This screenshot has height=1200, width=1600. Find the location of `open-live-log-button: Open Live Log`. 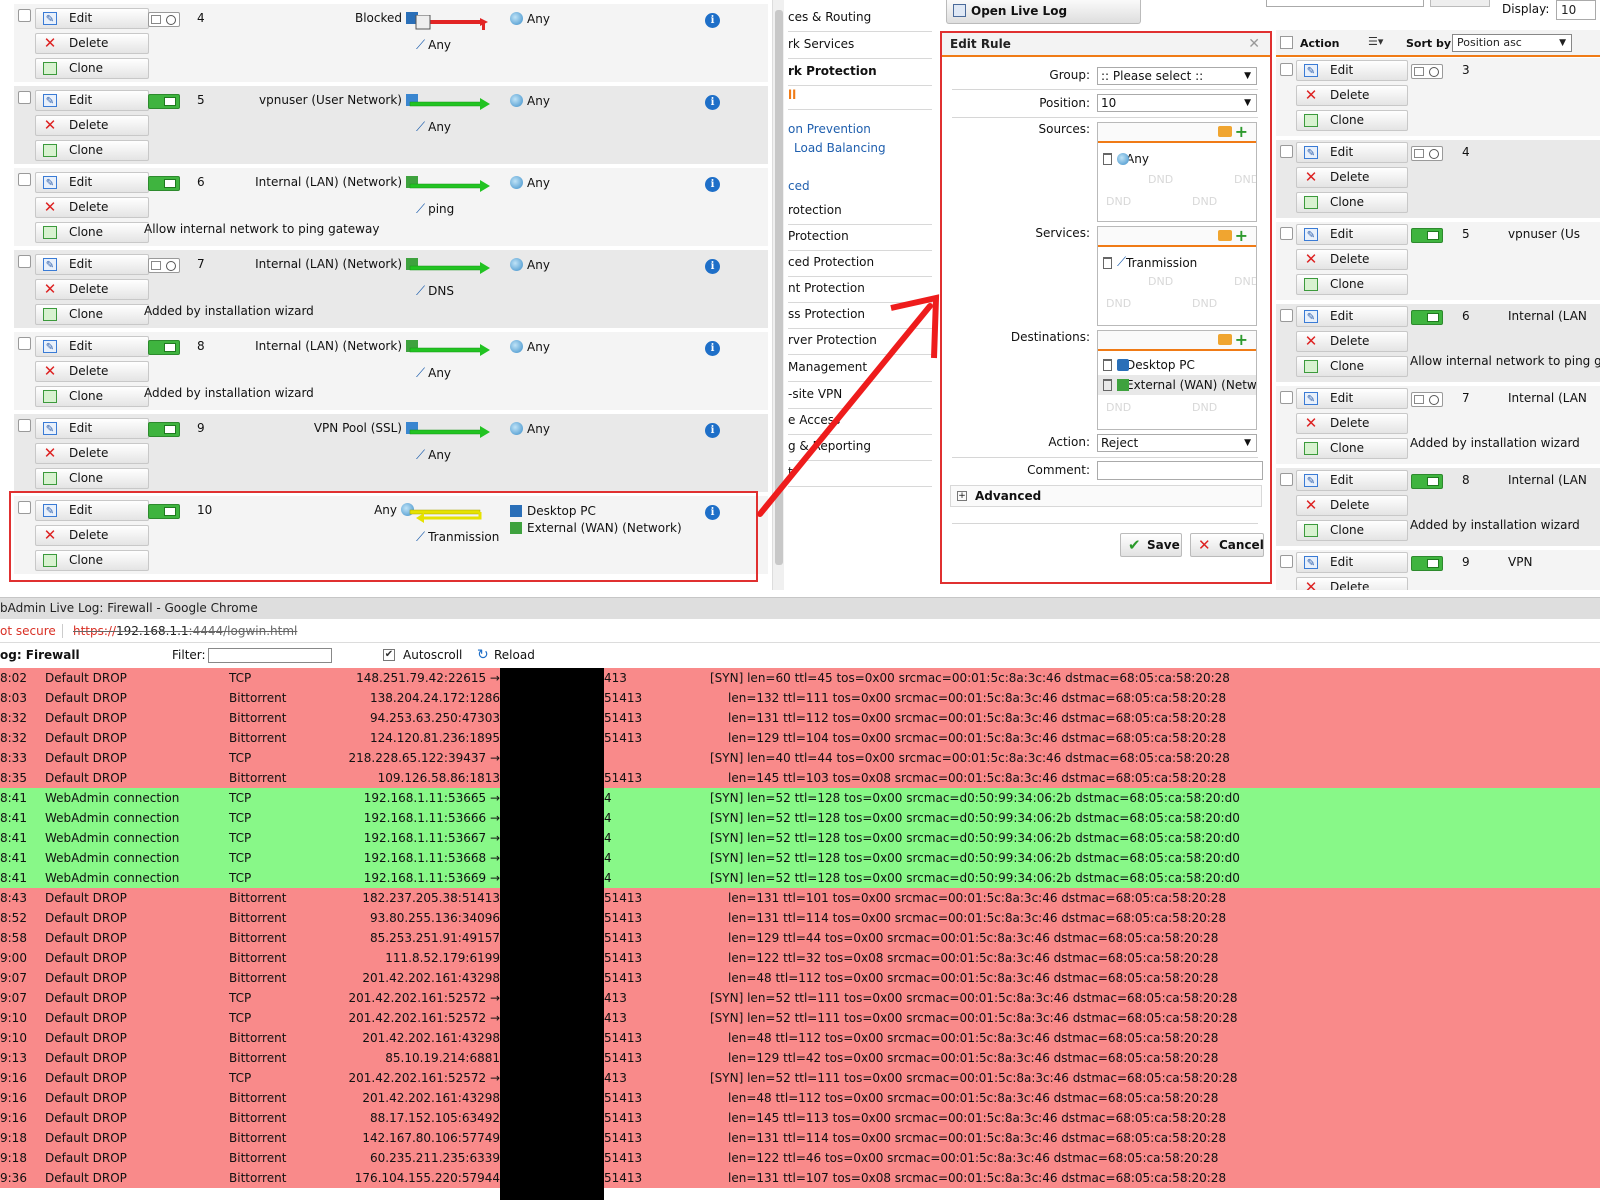

open-live-log-button: Open Live Log is located at coordinates (1043, 12).